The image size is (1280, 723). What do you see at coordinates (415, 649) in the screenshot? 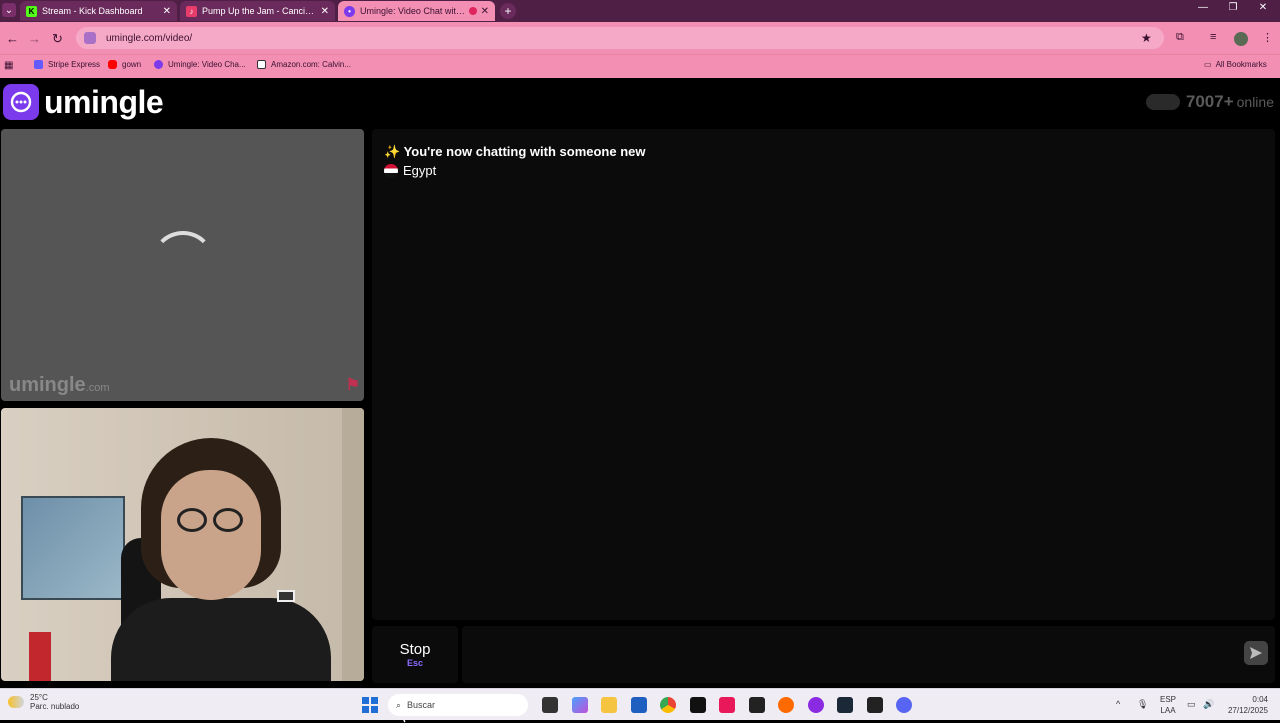
I see `stop-label: Stop` at bounding box center [415, 649].